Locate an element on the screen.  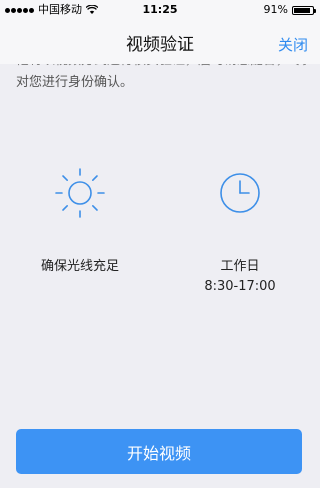
nav-bar: 视频验证 关闭 is located at coordinates (160, 42).